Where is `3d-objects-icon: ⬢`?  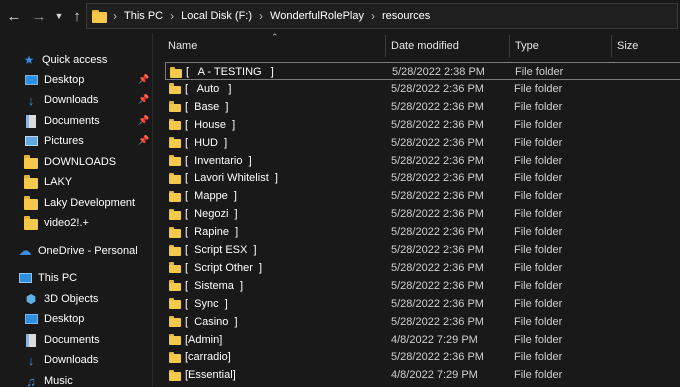
3d-objects-icon: ⬢ is located at coordinates (31, 299).